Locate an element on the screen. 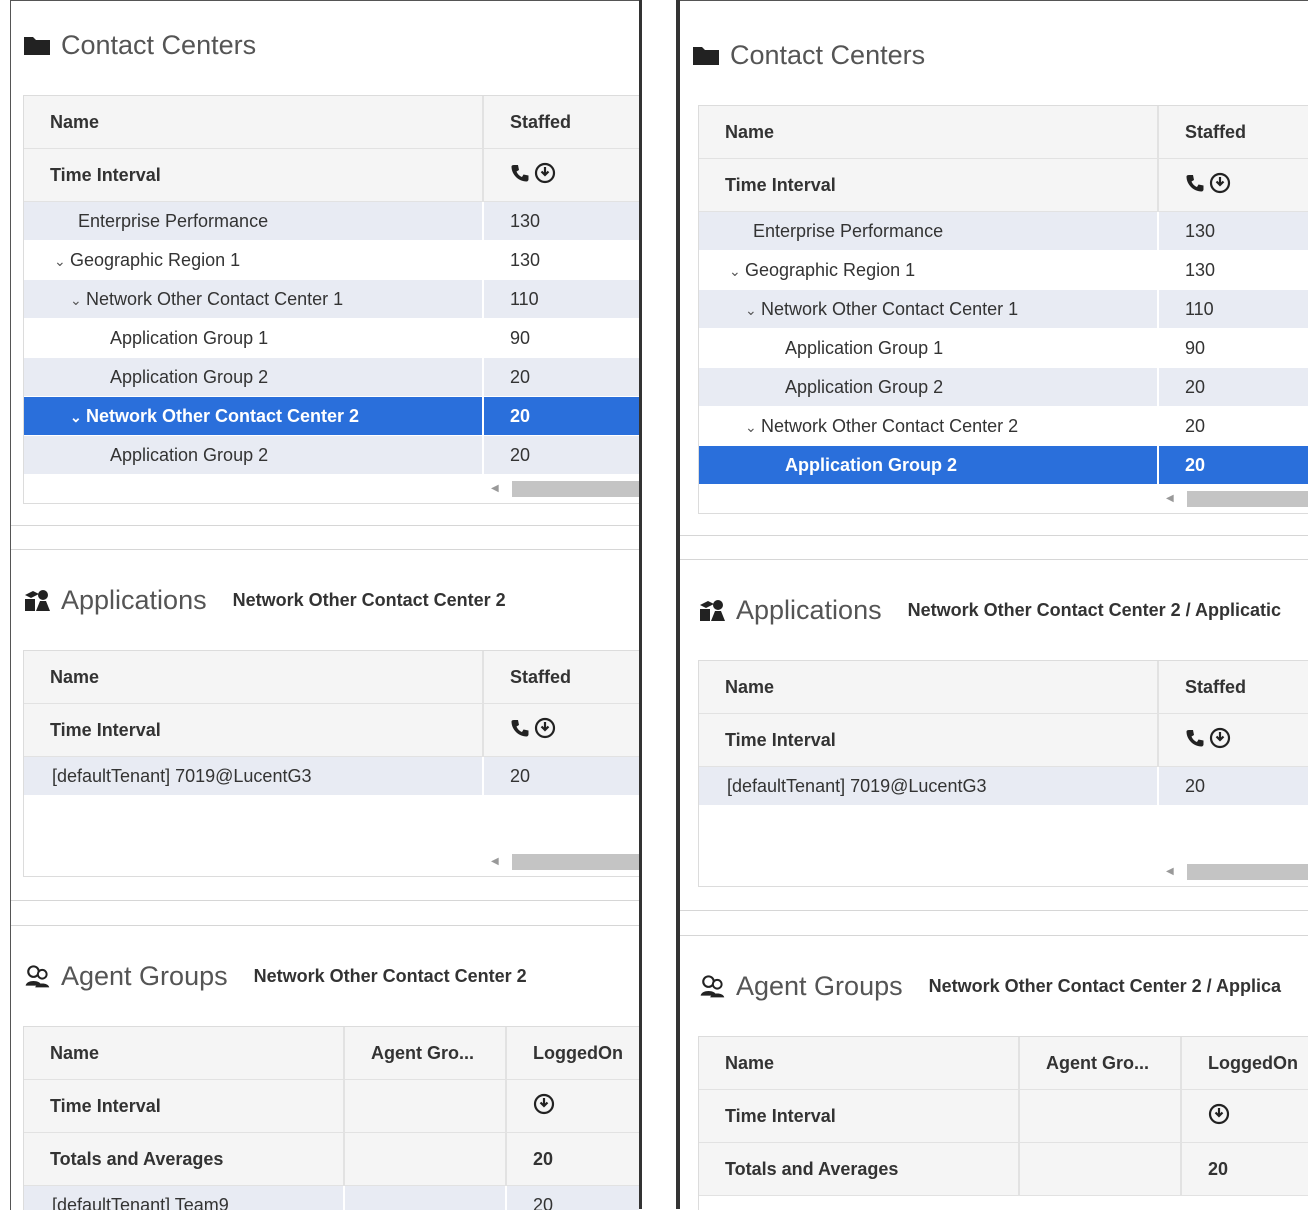 The width and height of the screenshot is (1308, 1210). table-row: ⌄Network Other Contact Center 2 20 is located at coordinates (1003, 426).